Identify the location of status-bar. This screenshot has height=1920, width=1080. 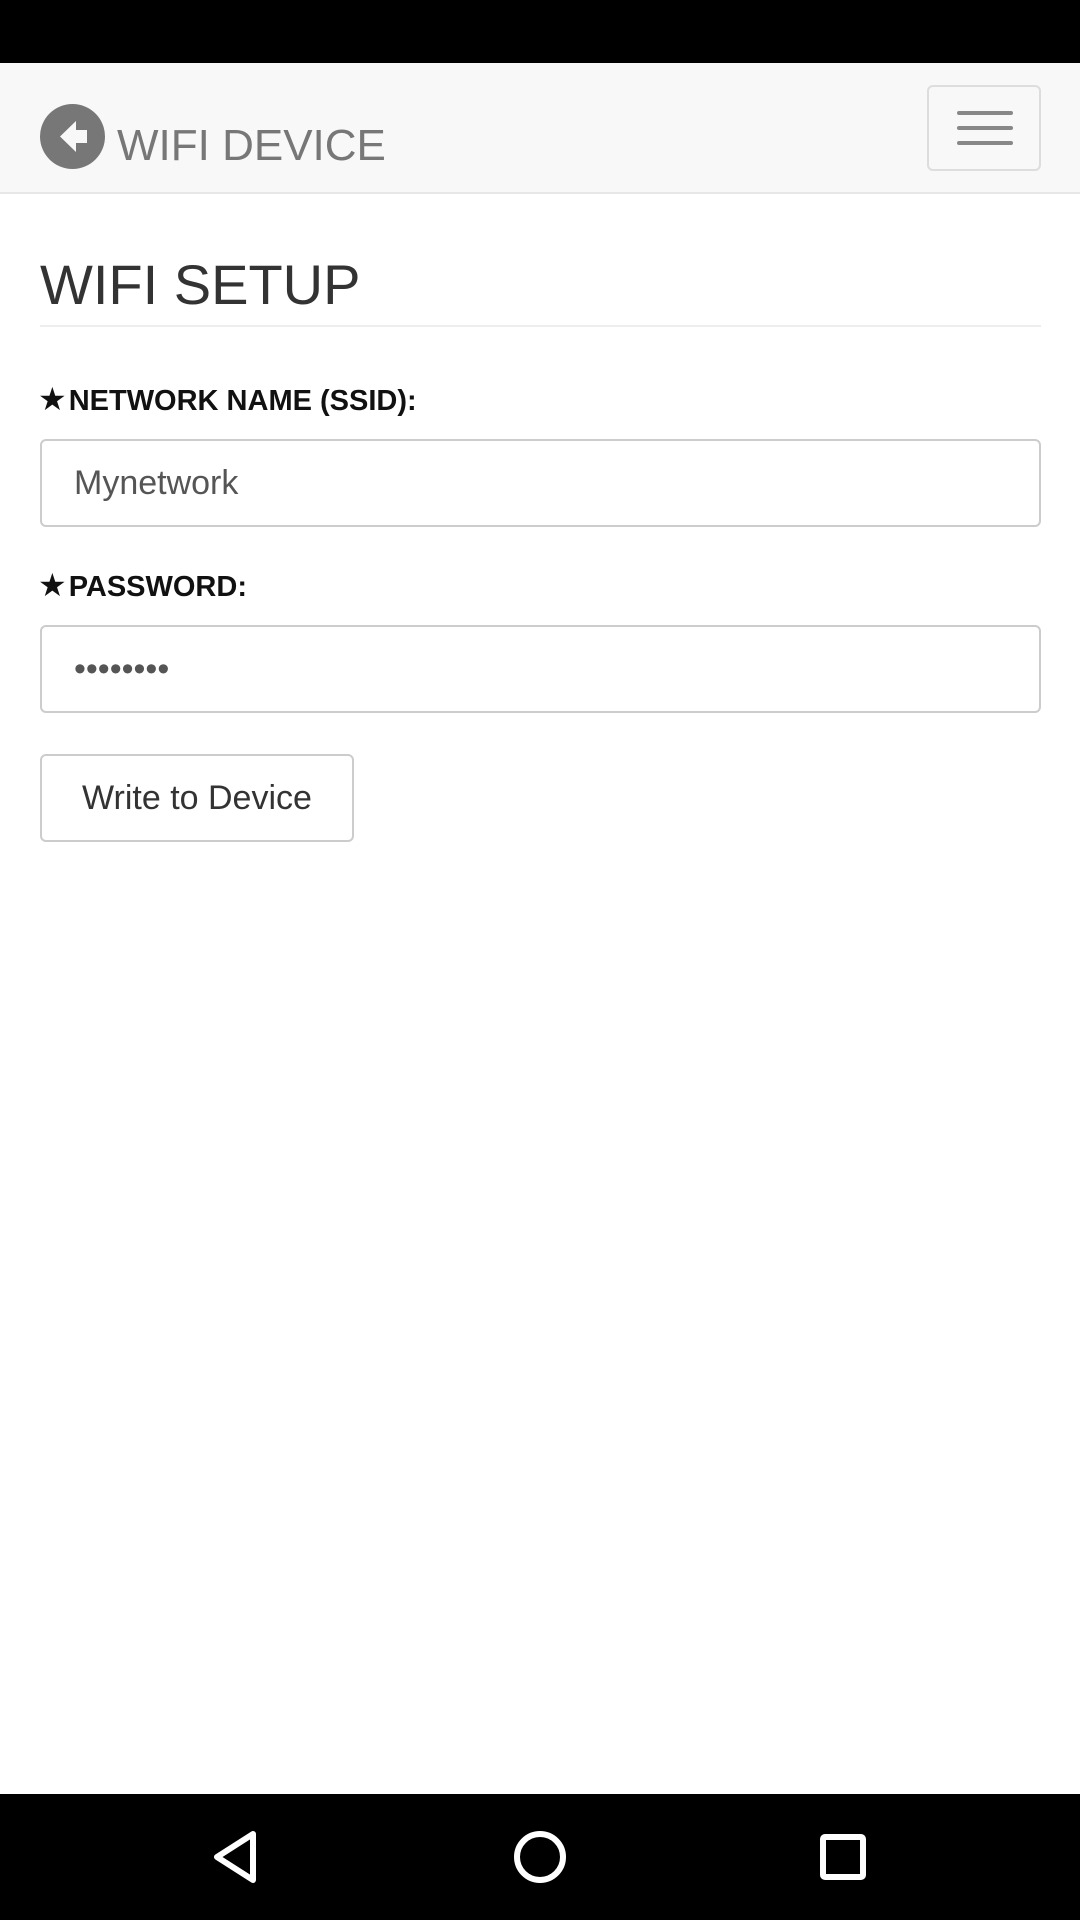
(540, 31).